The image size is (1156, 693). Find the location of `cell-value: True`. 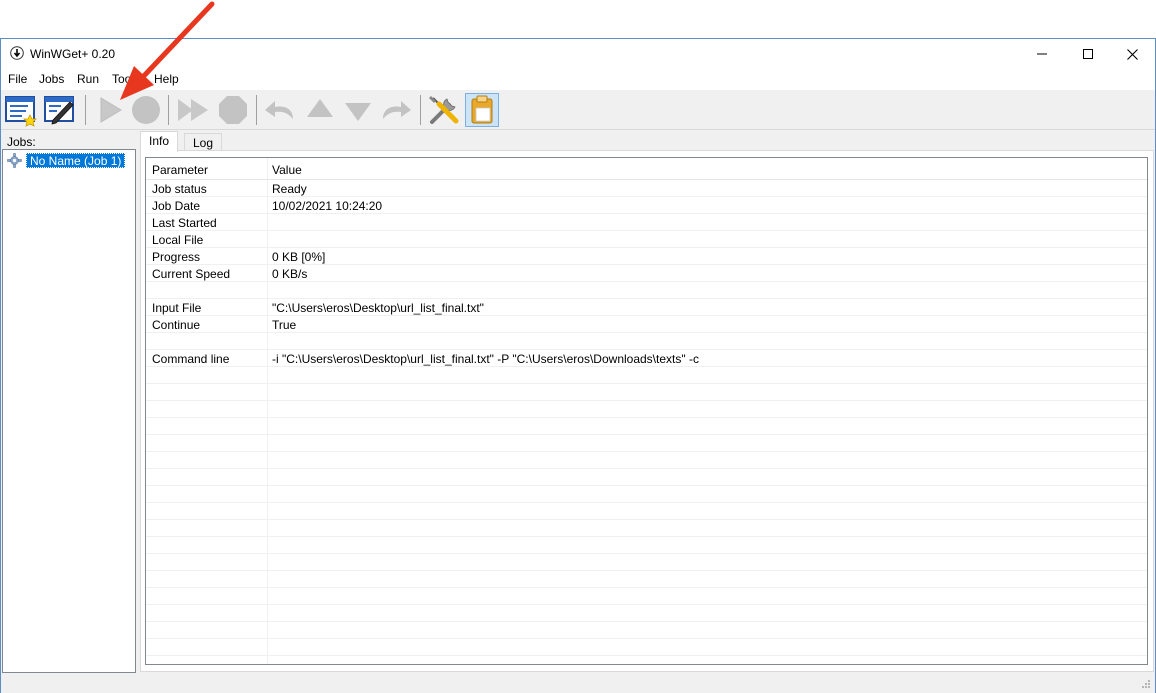

cell-value: True is located at coordinates (284, 325).